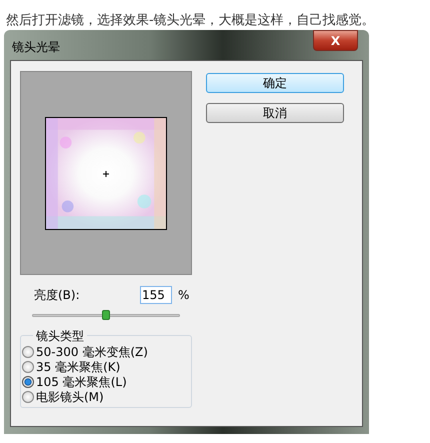 The image size is (430, 443). What do you see at coordinates (92, 352) in the screenshot?
I see `radio-label: 50-300 毫米变焦(Z)` at bounding box center [92, 352].